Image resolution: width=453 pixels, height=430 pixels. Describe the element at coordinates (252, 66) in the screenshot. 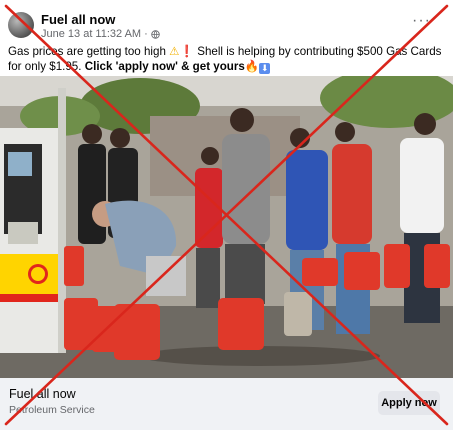

I see `fire-icon: 🔥` at that location.